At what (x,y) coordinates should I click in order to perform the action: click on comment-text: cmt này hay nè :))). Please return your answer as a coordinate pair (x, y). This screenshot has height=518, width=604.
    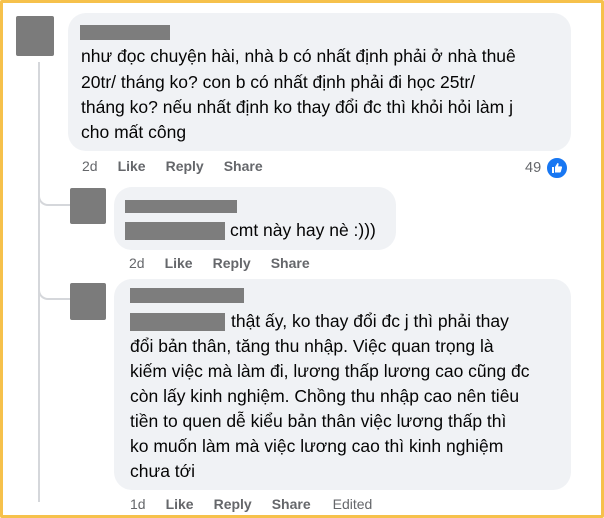
    Looking at the image, I should click on (303, 230).